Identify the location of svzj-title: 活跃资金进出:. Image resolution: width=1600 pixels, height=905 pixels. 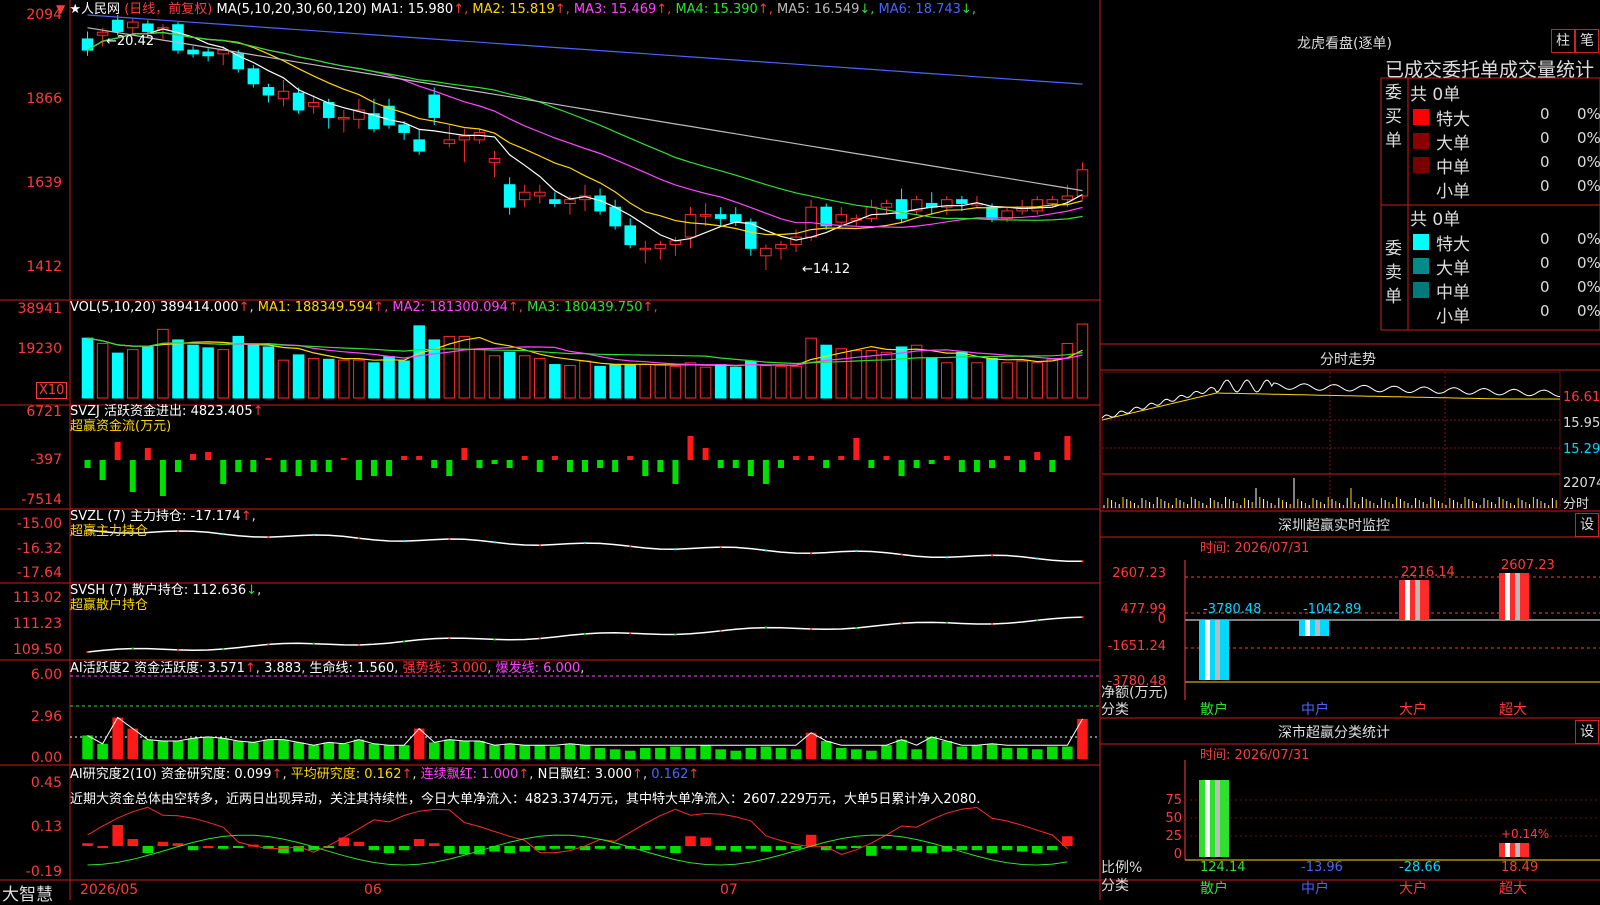
(145, 411).